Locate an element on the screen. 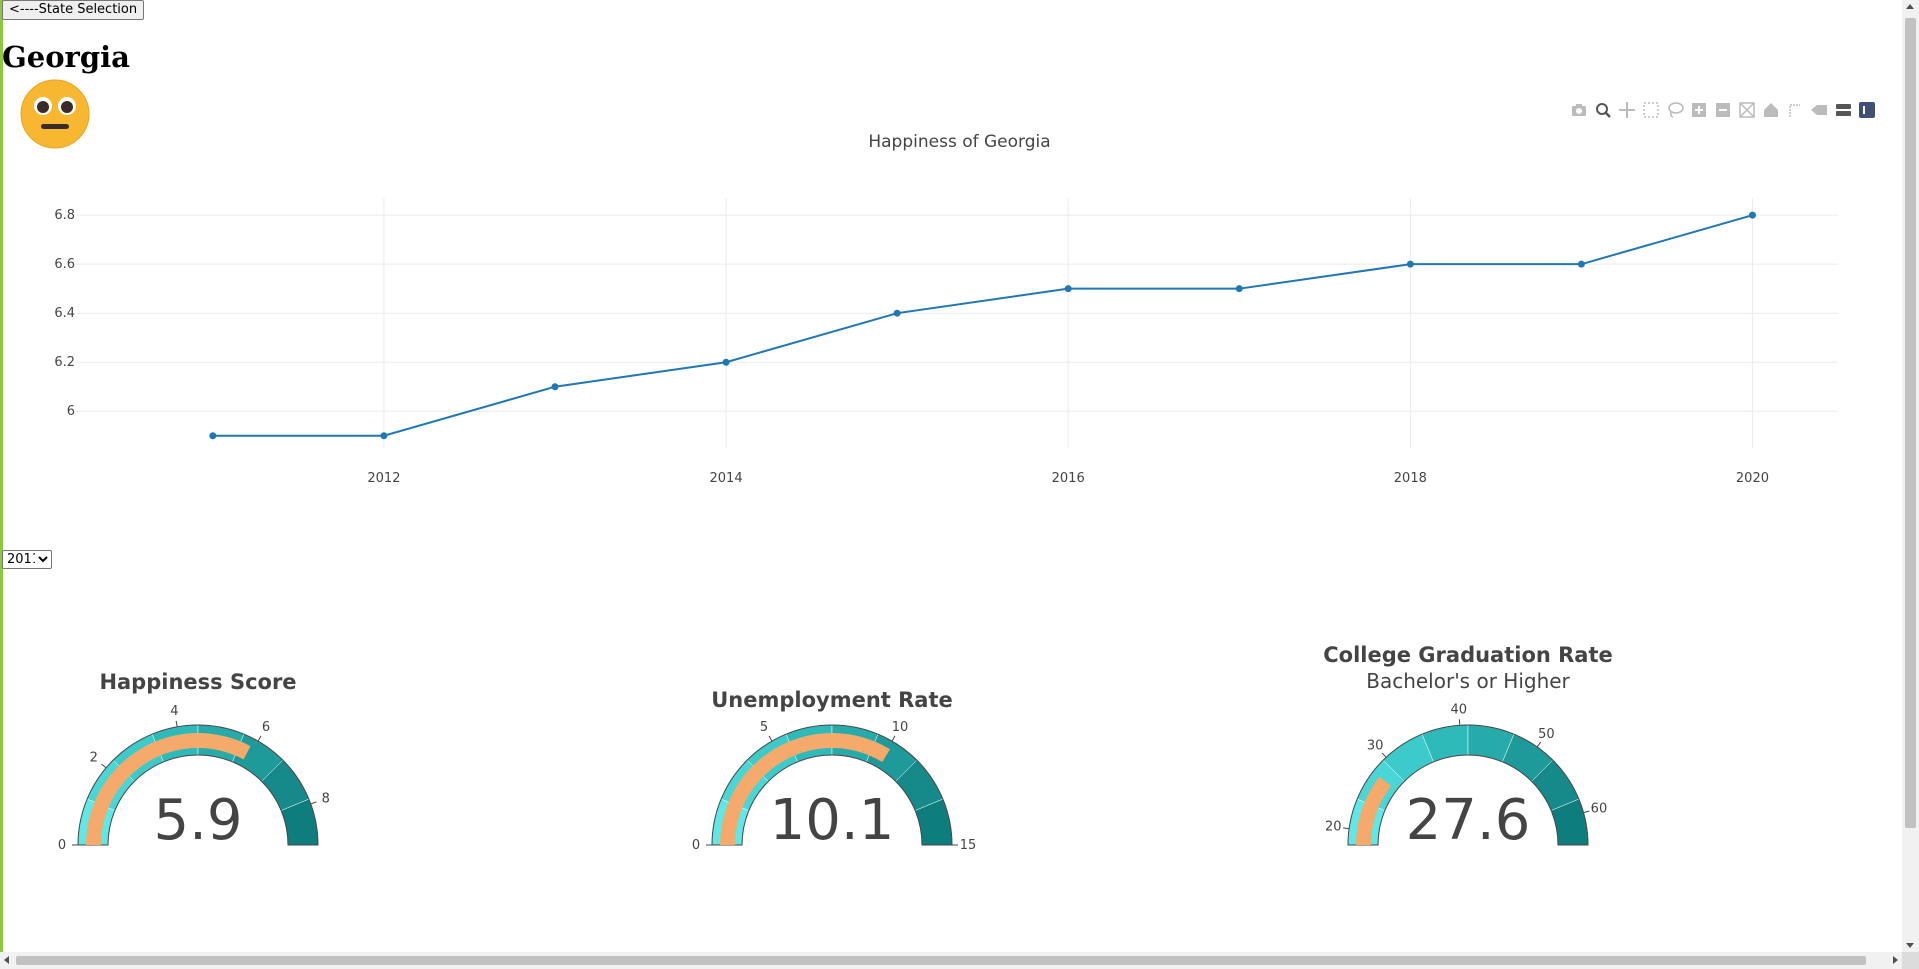  gauge-tick-label: 4 is located at coordinates (174, 711).